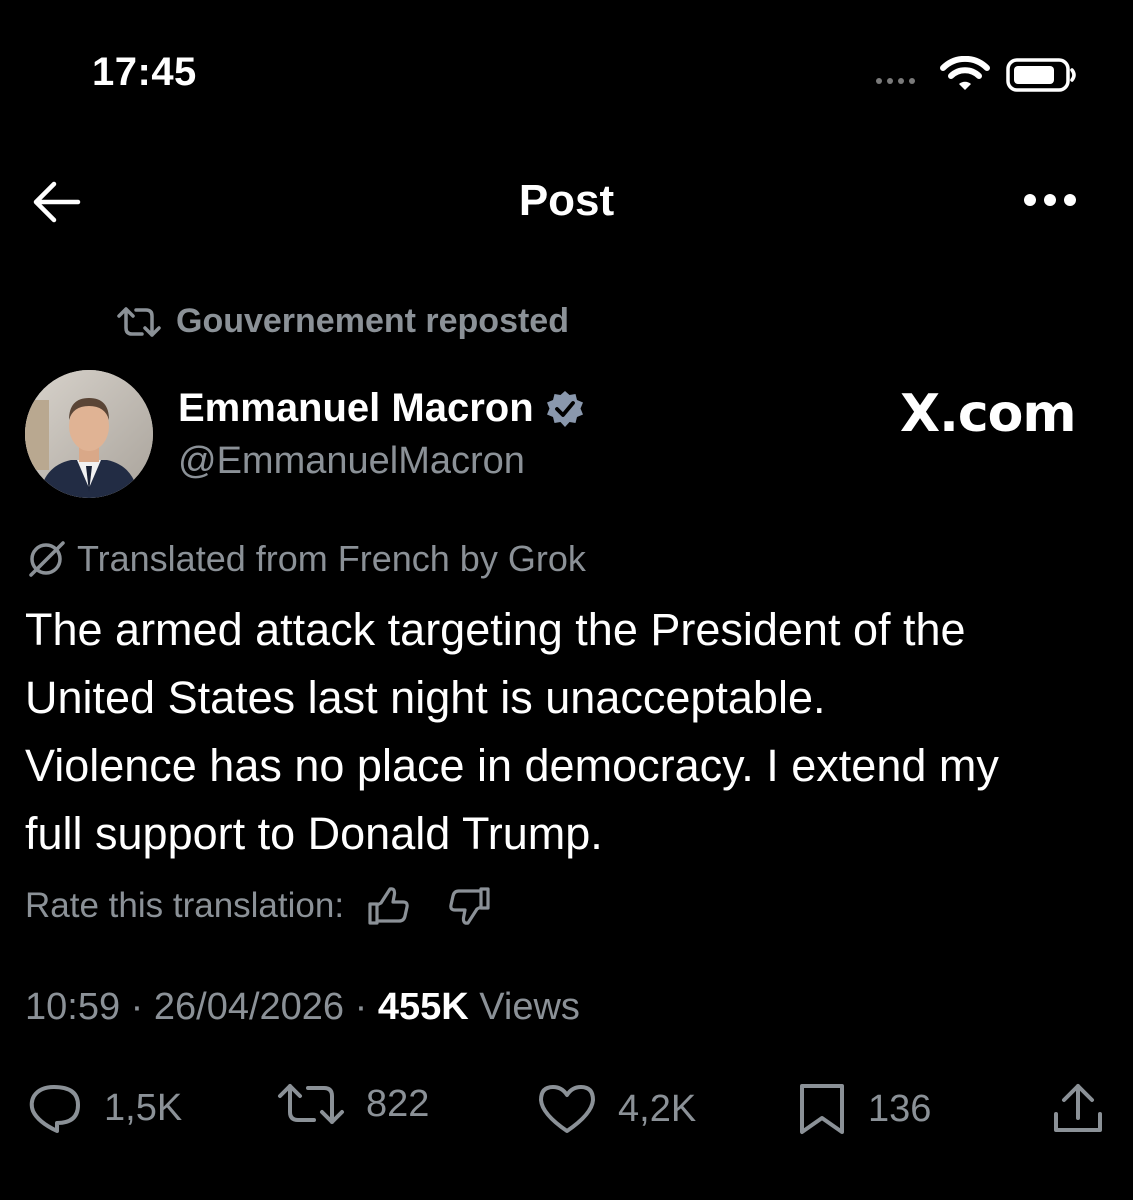 Image resolution: width=1133 pixels, height=1200 pixels. What do you see at coordinates (185, 905) in the screenshot?
I see `rate-label: Rate this translation:` at bounding box center [185, 905].